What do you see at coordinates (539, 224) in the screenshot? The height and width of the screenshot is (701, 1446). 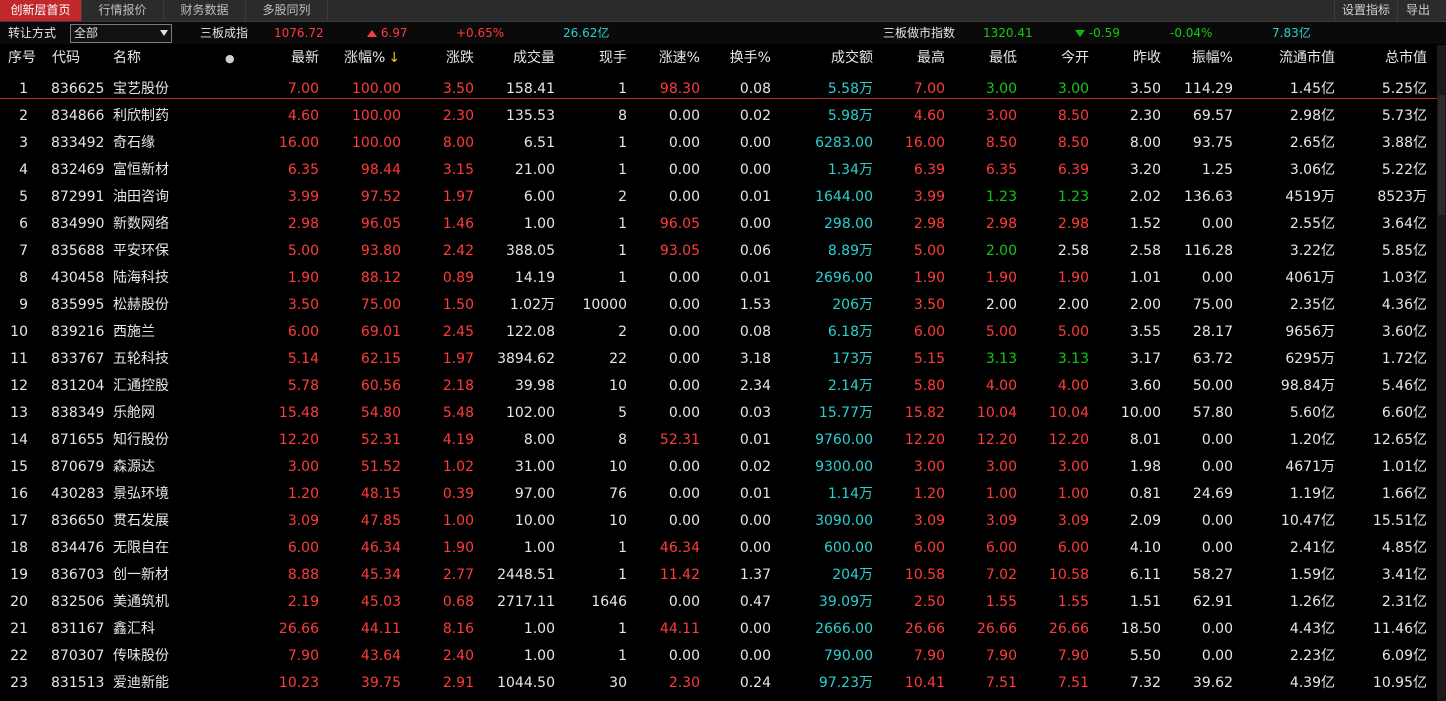 I see `cell-volume: 1.00` at bounding box center [539, 224].